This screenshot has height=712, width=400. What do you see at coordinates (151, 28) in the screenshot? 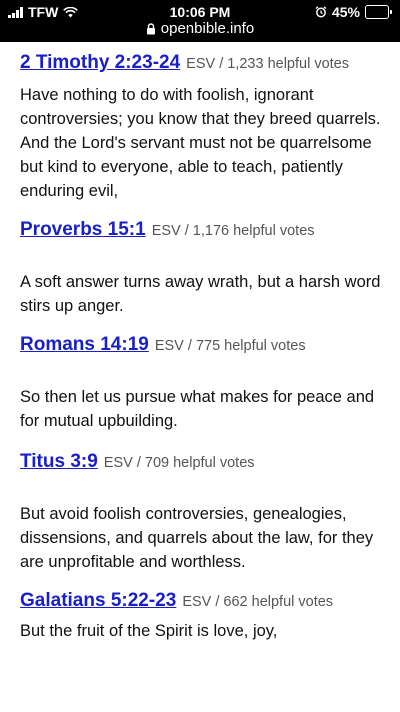
I see `lock-icon` at bounding box center [151, 28].